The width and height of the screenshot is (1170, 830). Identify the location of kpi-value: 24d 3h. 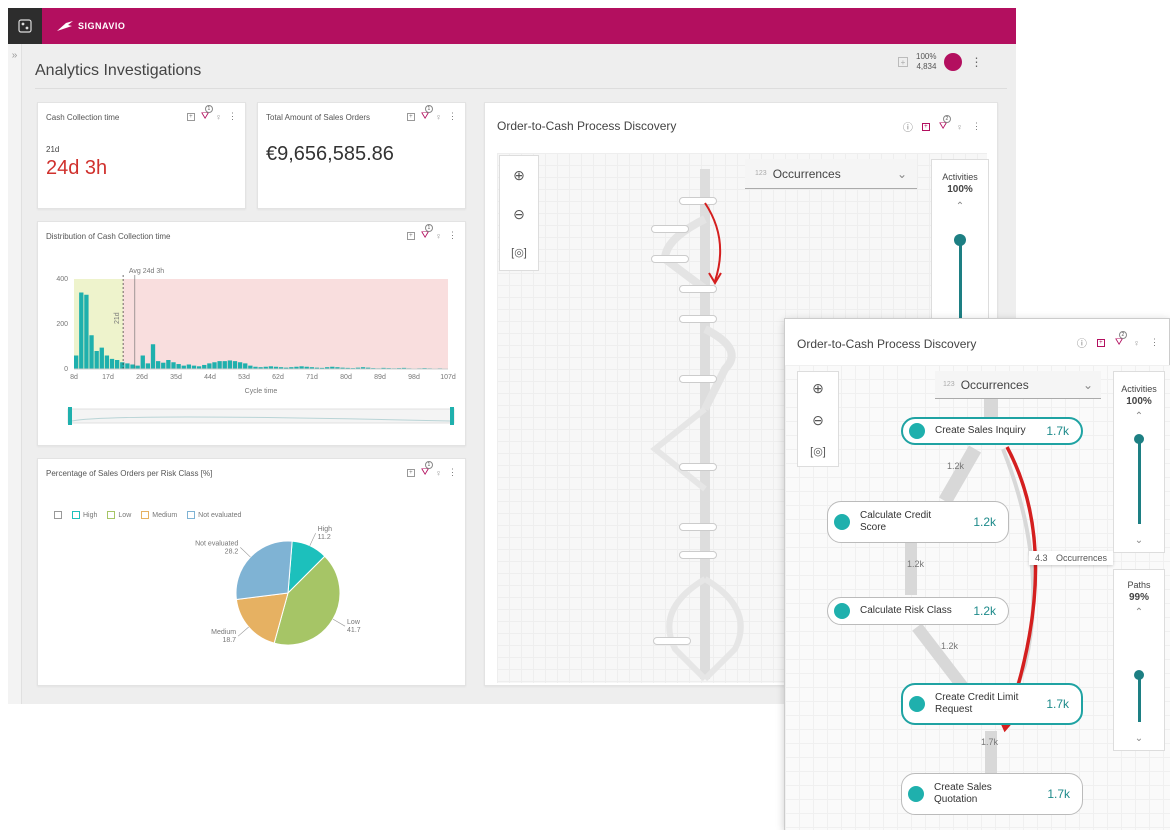
(77, 168).